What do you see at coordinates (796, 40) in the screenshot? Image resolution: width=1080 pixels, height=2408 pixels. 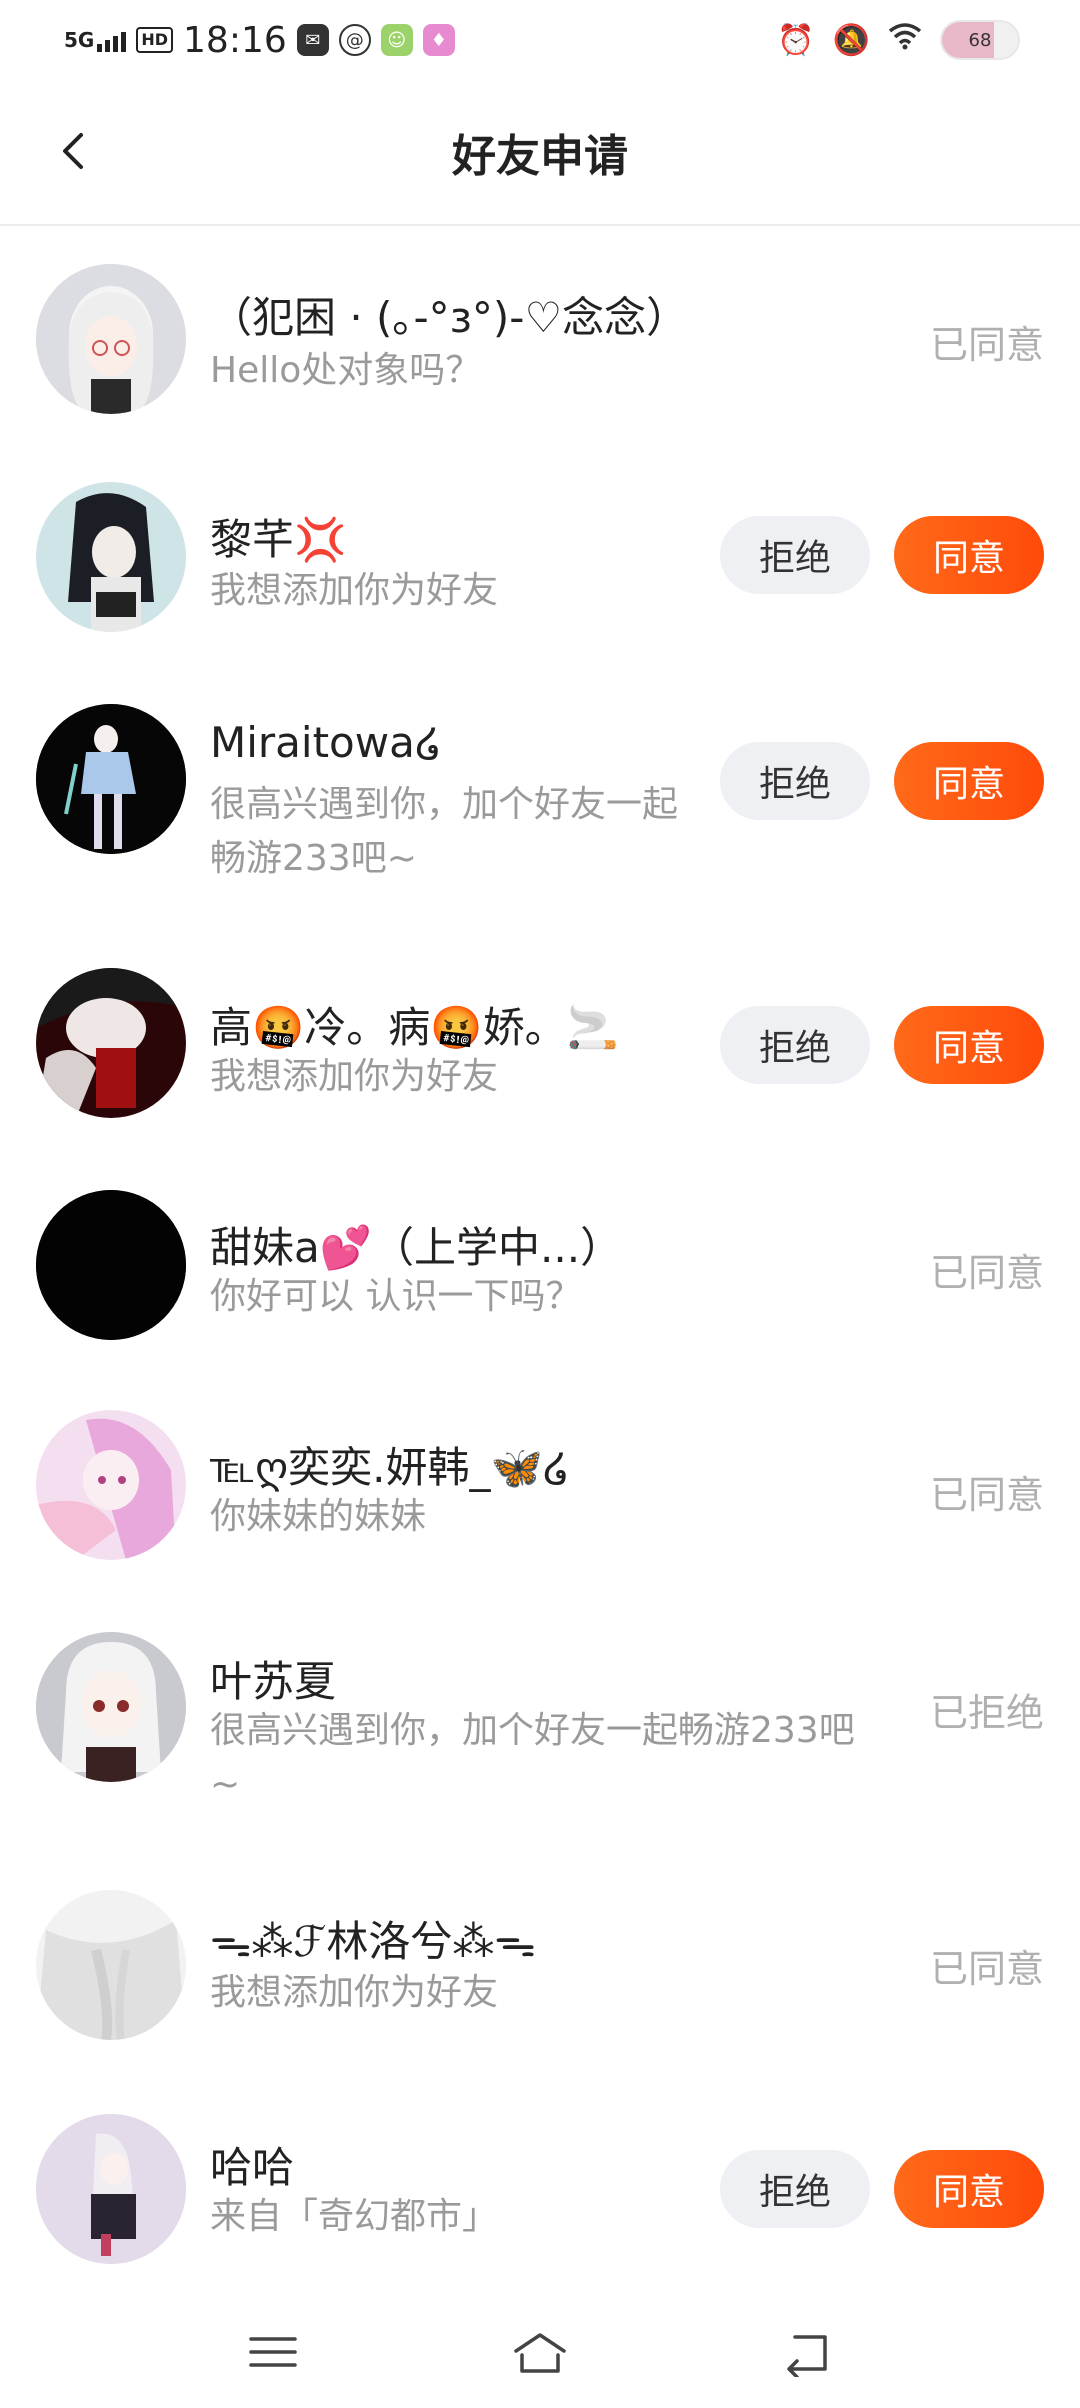 I see `alarm-icon: ⏰` at bounding box center [796, 40].